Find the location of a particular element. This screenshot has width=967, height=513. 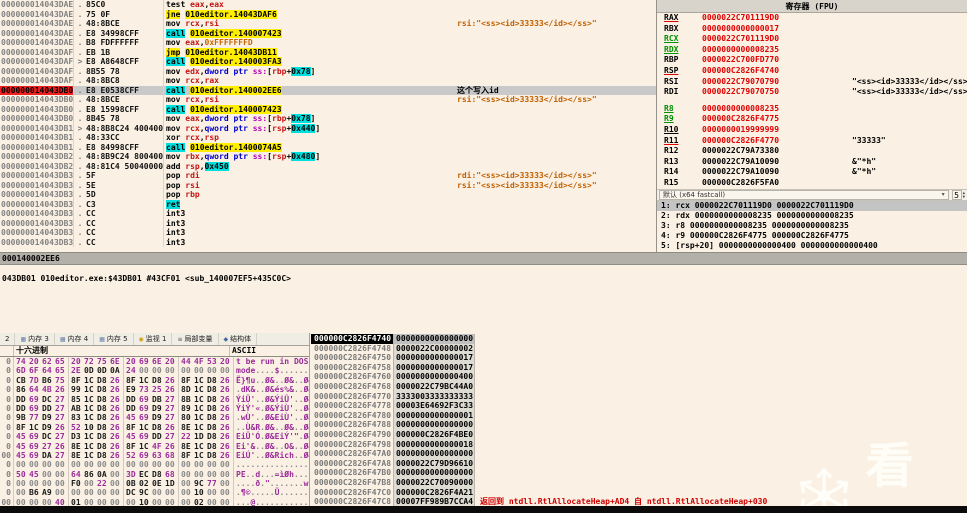

stack-row: 000000C2826F4758 0000000000000017 is located at coordinates (639, 367).